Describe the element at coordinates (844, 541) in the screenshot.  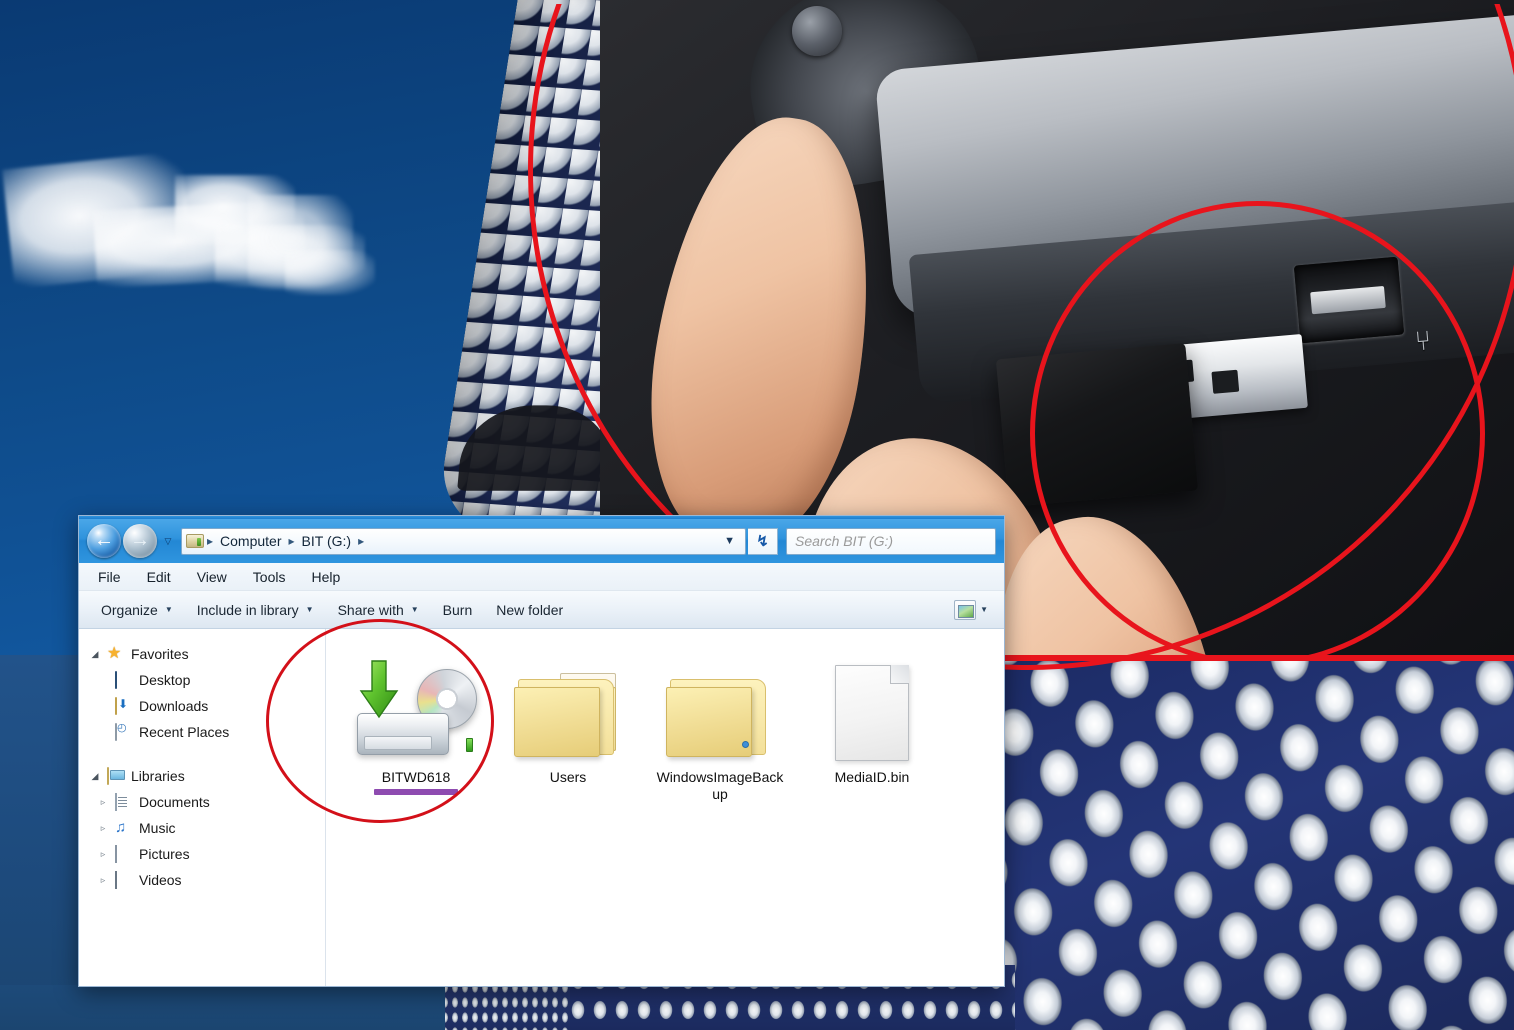
I see `search-placeholder: Search BIT (G:)` at that location.